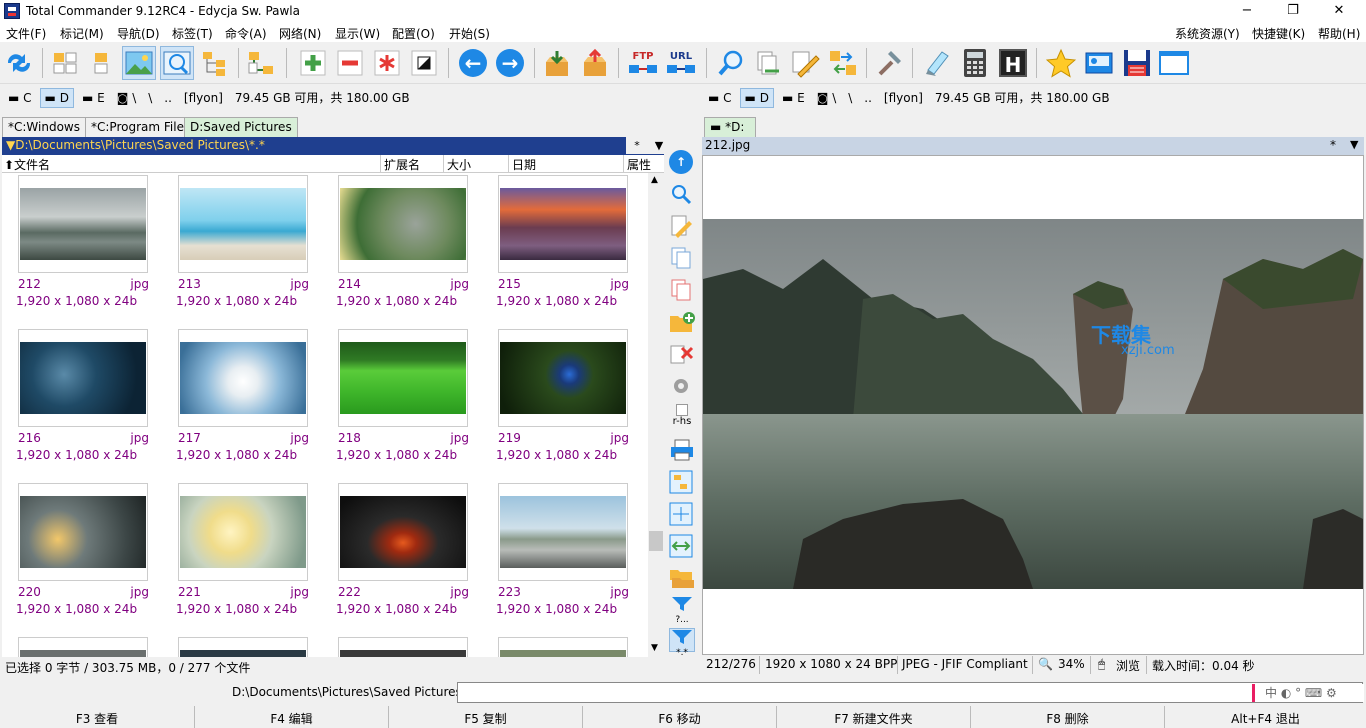 The image size is (1366, 728). I want to click on move-button, so click(682, 290).